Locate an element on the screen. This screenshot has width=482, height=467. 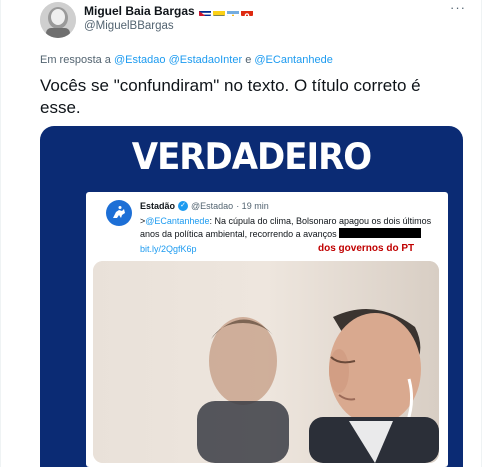
embedded-tweet-time: · 19 min is located at coordinates (252, 206).